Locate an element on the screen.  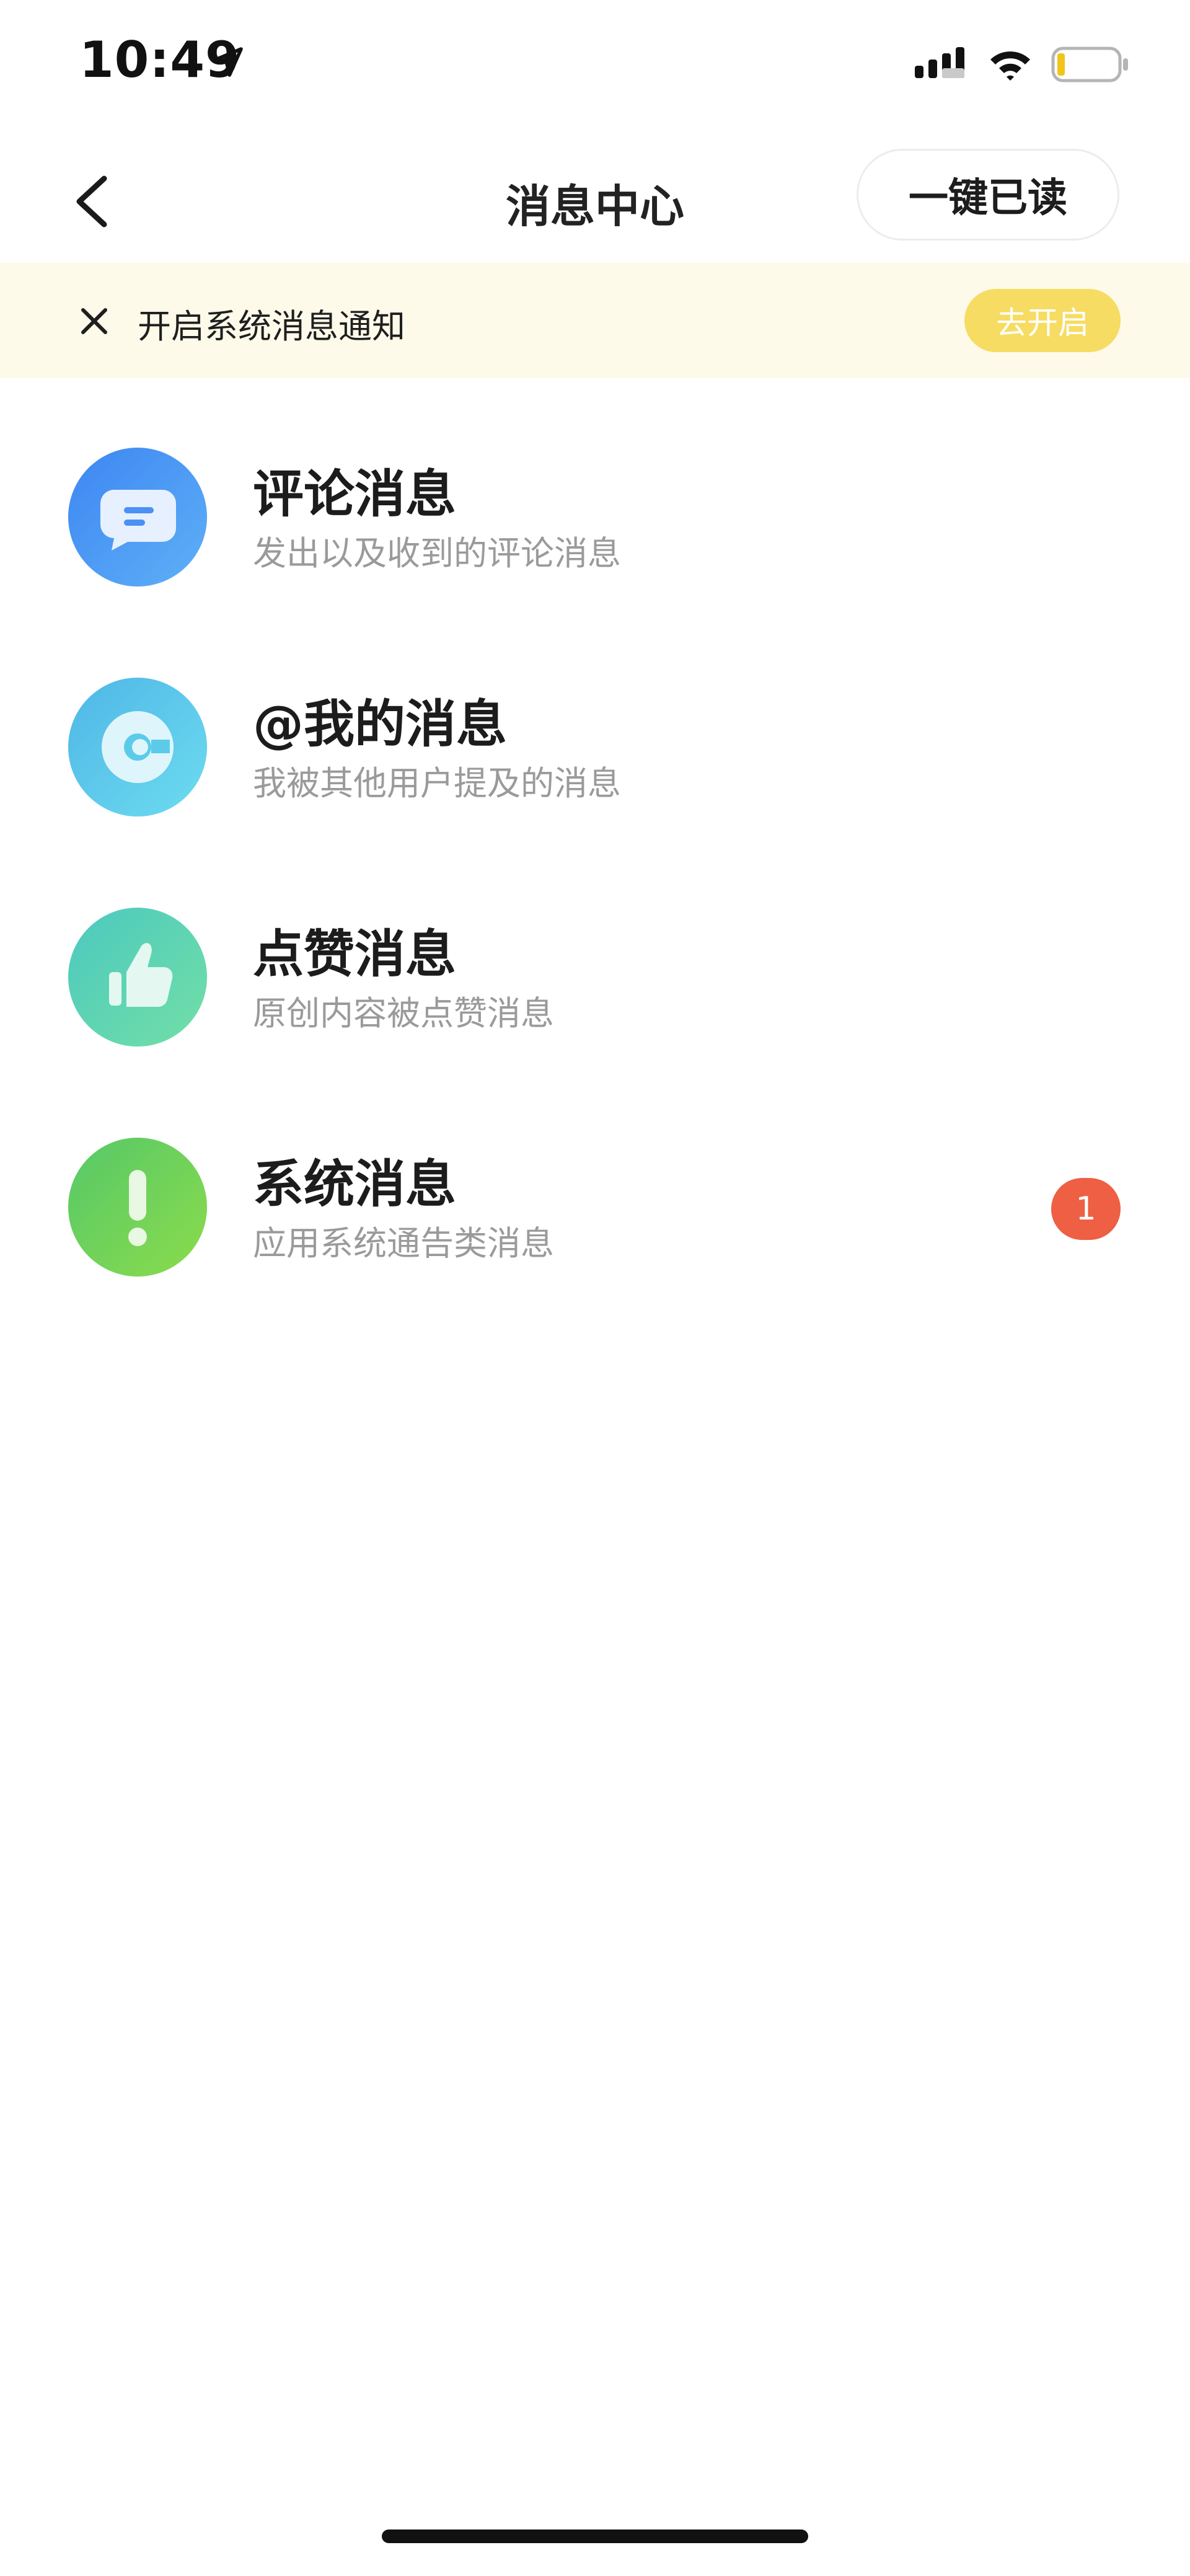
location-arrow-icon is located at coordinates (228, 62).